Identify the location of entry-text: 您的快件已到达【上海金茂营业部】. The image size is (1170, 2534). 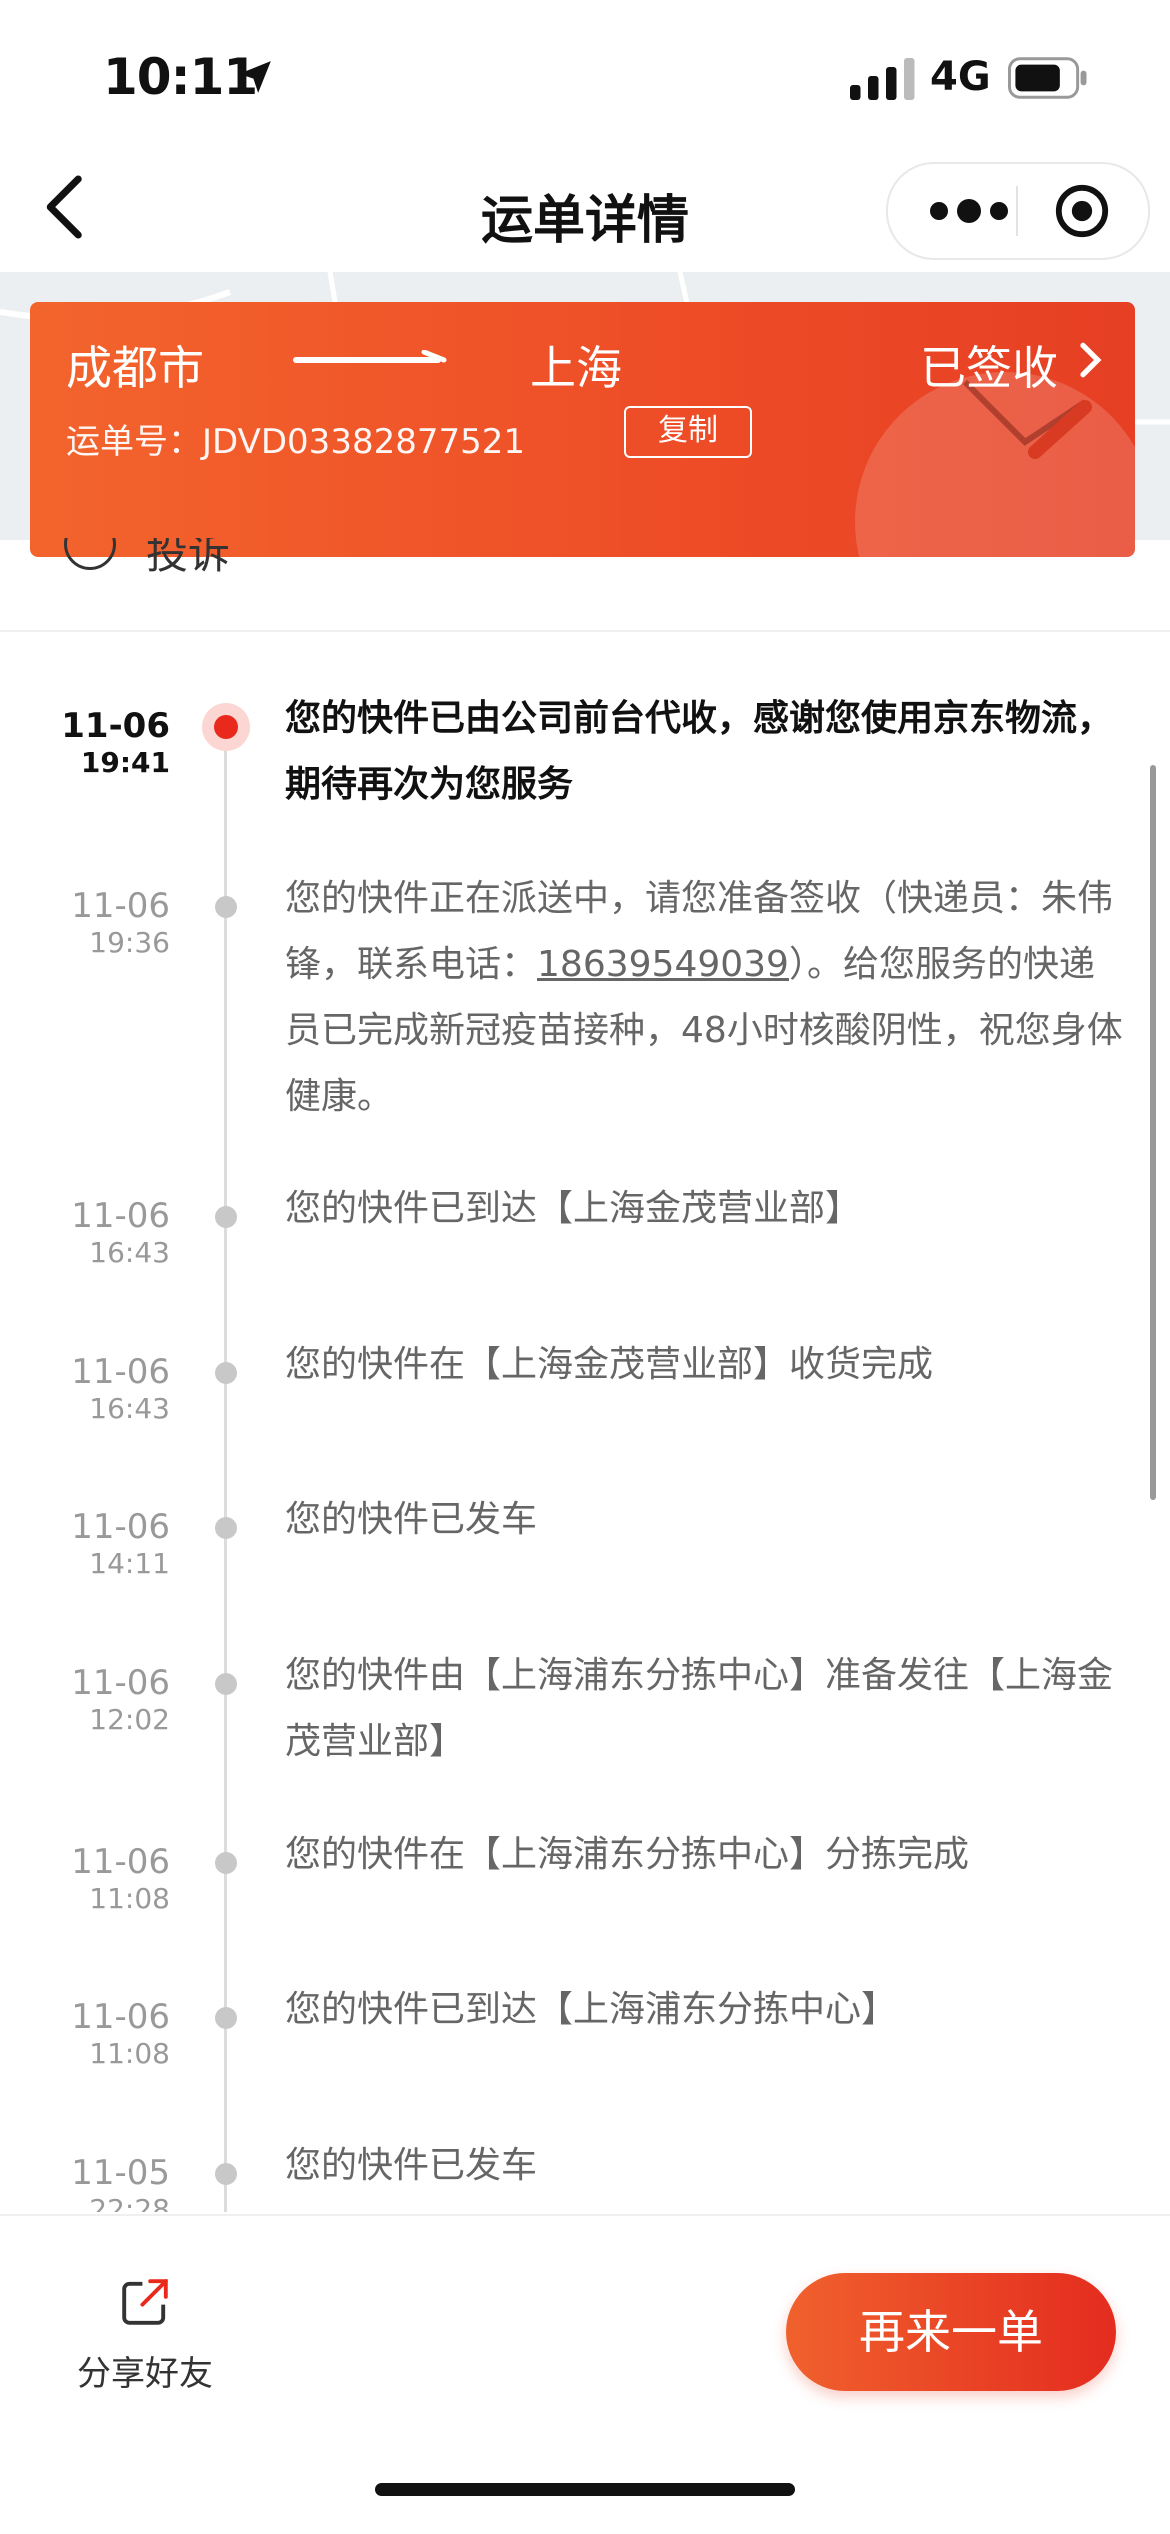
(573, 1208).